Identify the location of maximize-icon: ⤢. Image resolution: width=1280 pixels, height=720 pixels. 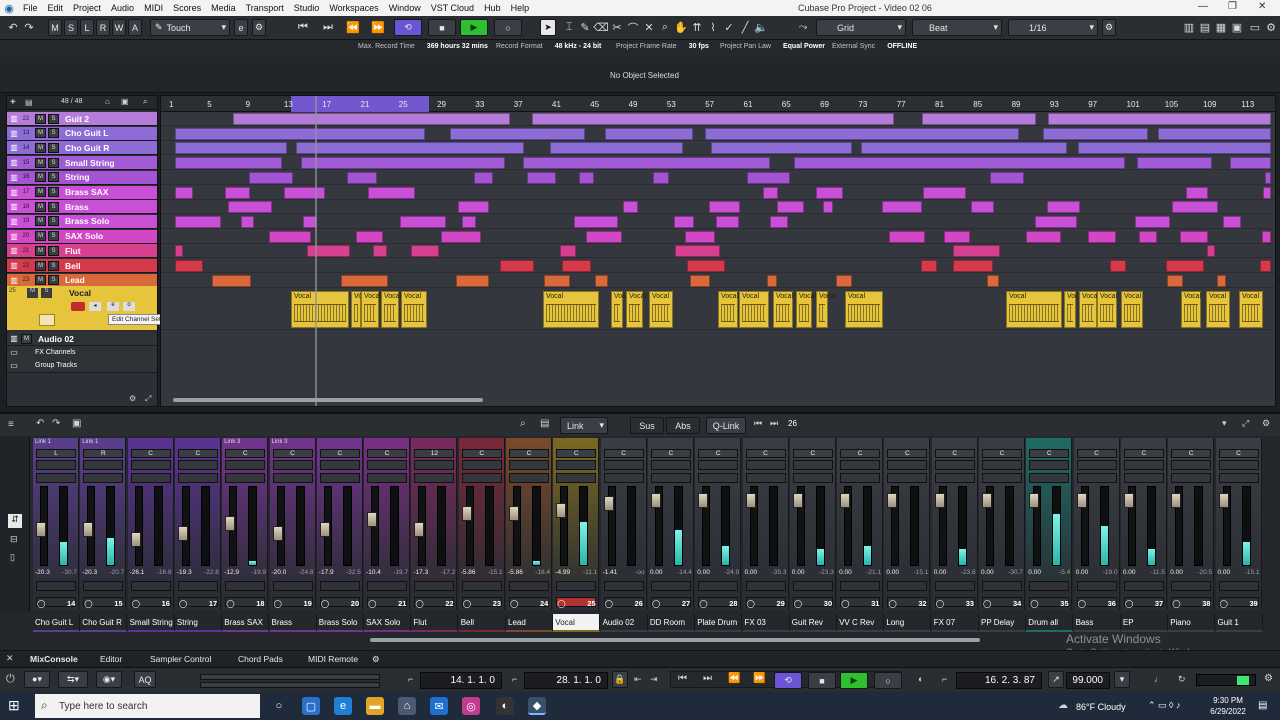
(1245, 423).